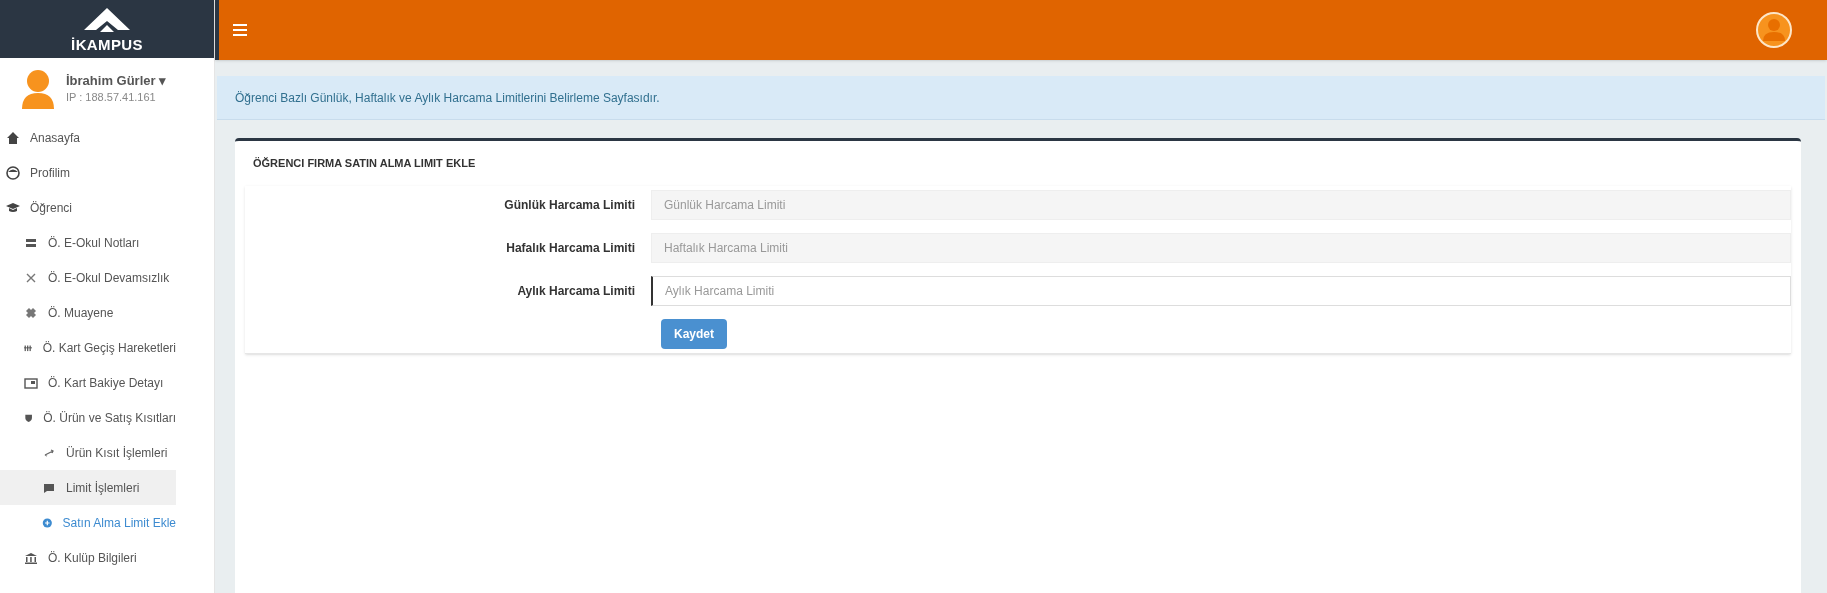  What do you see at coordinates (1221, 291) in the screenshot?
I see `input-field: Aylık Harcama Limiti` at bounding box center [1221, 291].